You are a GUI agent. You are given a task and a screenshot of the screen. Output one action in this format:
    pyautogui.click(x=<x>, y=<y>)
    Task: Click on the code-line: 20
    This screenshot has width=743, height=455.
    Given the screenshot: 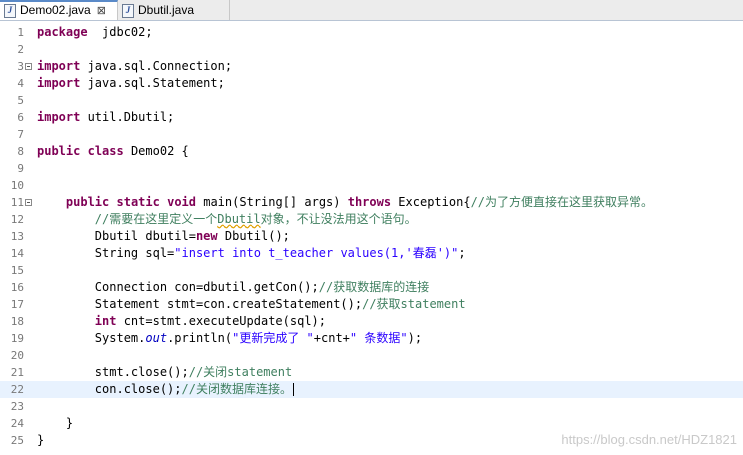 What is the action you would take?
    pyautogui.click(x=371, y=355)
    